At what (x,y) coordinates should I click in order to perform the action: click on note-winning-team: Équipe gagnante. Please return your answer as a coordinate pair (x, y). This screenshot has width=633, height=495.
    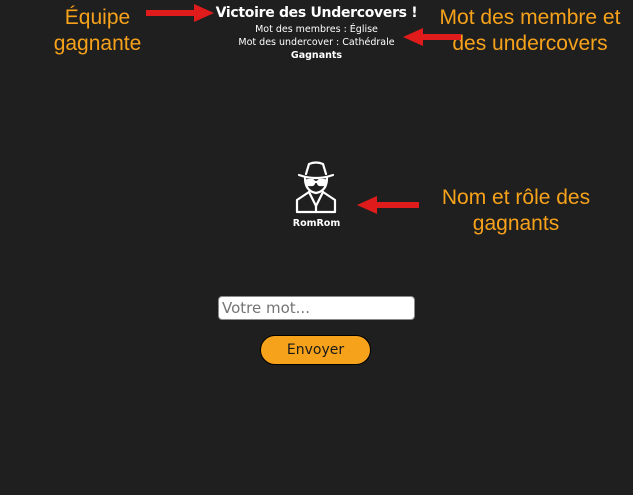
    Looking at the image, I should click on (97, 30).